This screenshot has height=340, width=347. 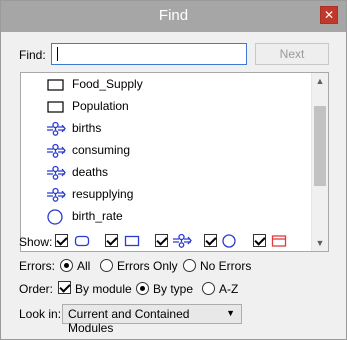 I want to click on list-item: consuming, so click(x=166, y=151).